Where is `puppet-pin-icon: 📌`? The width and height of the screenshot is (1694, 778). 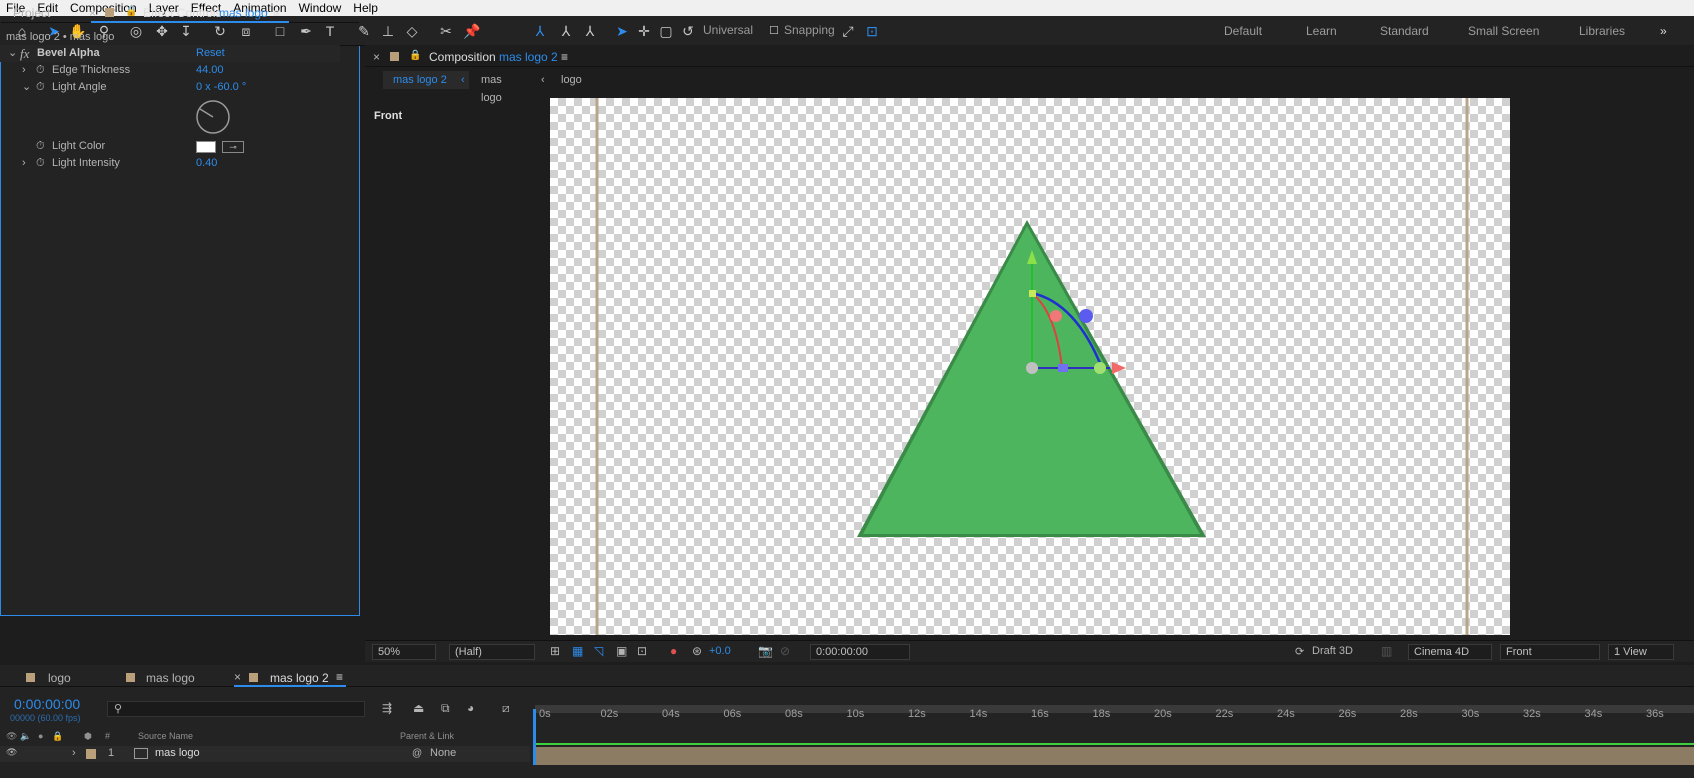 puppet-pin-icon: 📌 is located at coordinates (472, 31).